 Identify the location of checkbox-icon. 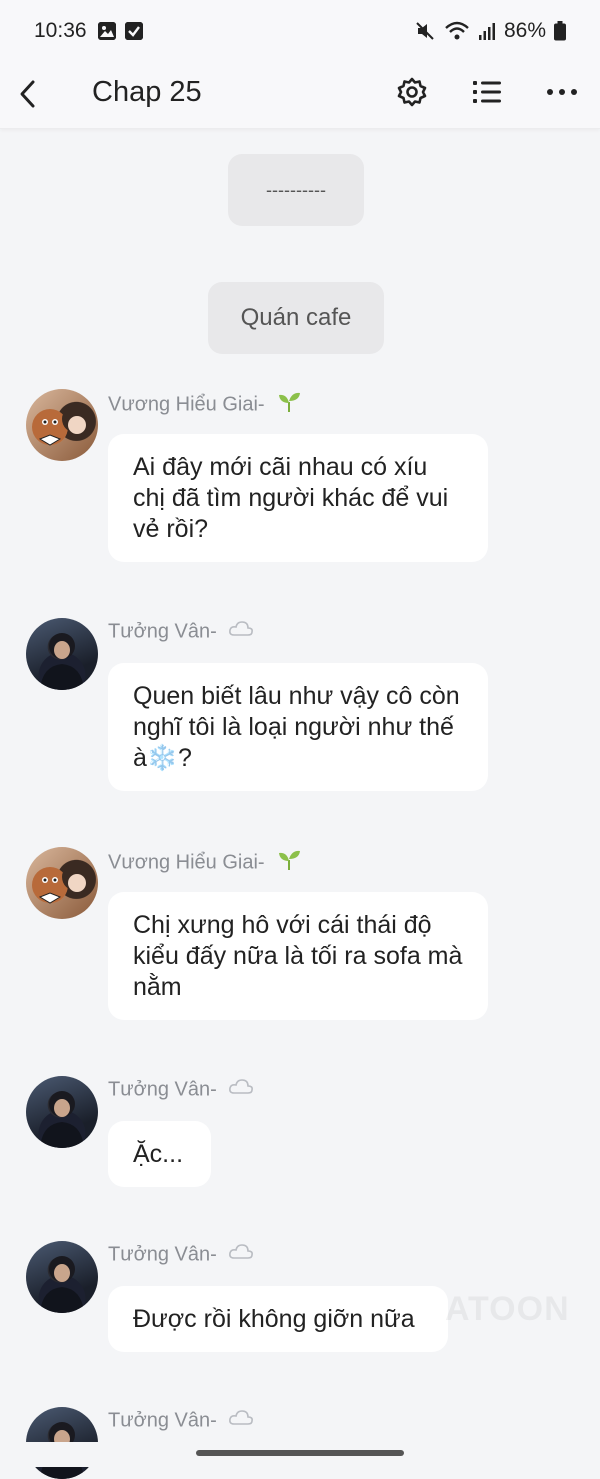
(134, 31).